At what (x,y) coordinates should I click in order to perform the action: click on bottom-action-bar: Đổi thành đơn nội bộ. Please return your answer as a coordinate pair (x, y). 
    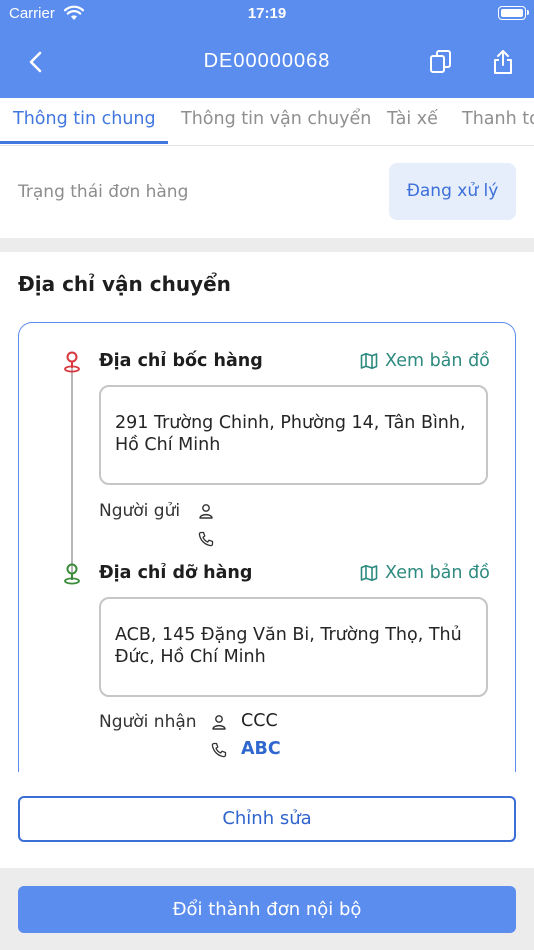
    Looking at the image, I should click on (267, 909).